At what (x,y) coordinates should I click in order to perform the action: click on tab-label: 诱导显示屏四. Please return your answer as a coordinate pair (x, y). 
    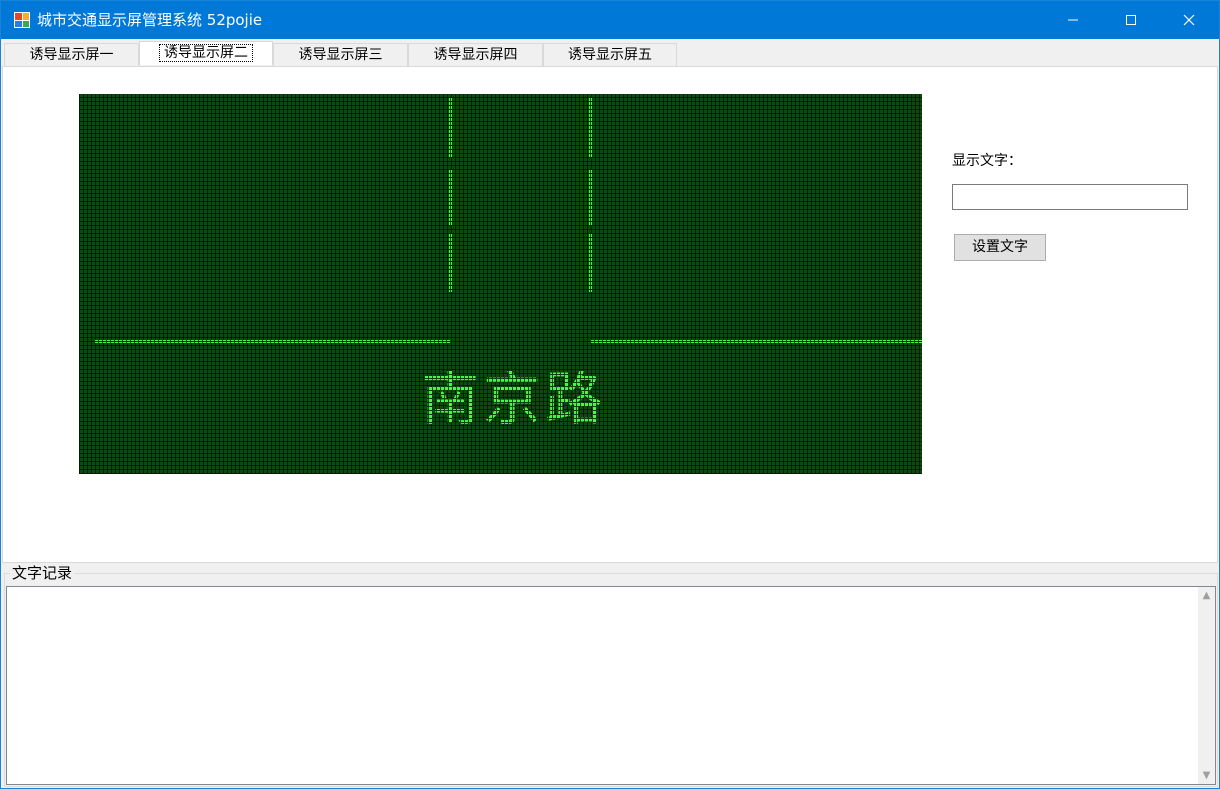
    Looking at the image, I should click on (475, 55).